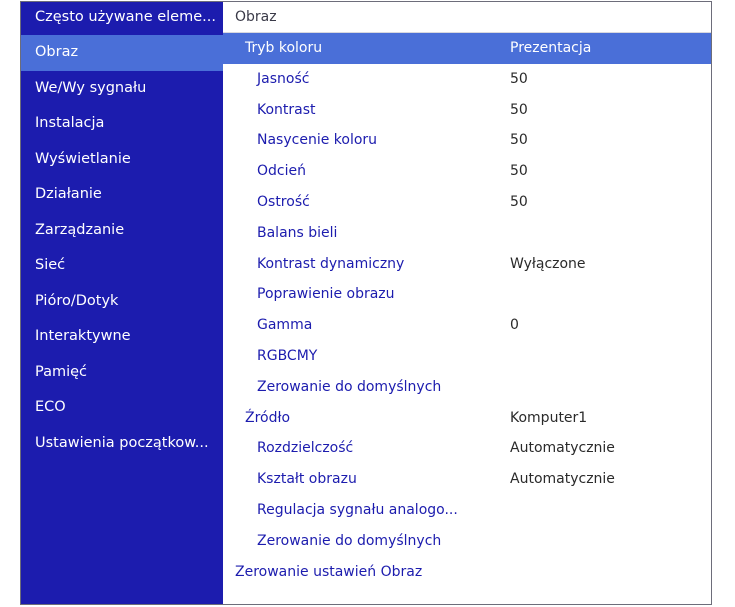 This screenshot has width=735, height=607. What do you see at coordinates (548, 263) in the screenshot?
I see `setting-value: Wyłączone` at bounding box center [548, 263].